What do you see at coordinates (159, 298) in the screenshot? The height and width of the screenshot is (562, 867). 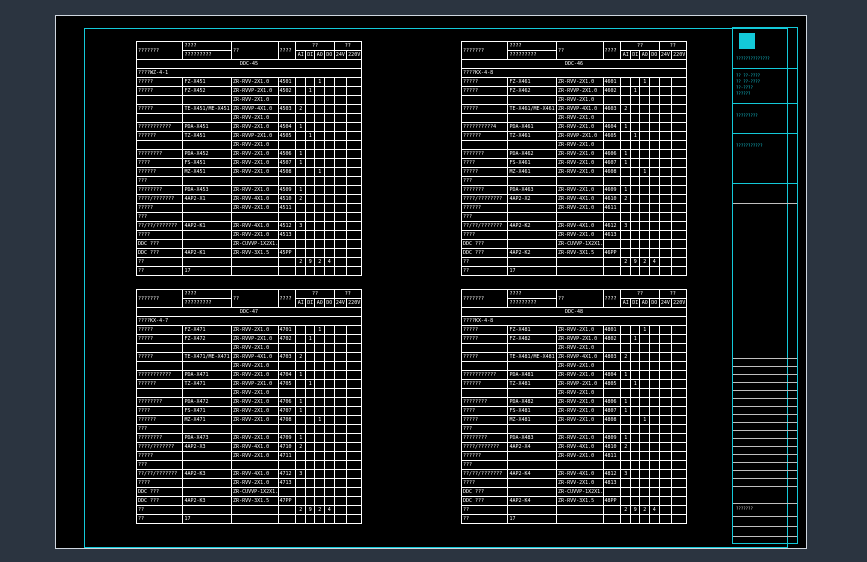 I see `header-cell: ???????` at bounding box center [159, 298].